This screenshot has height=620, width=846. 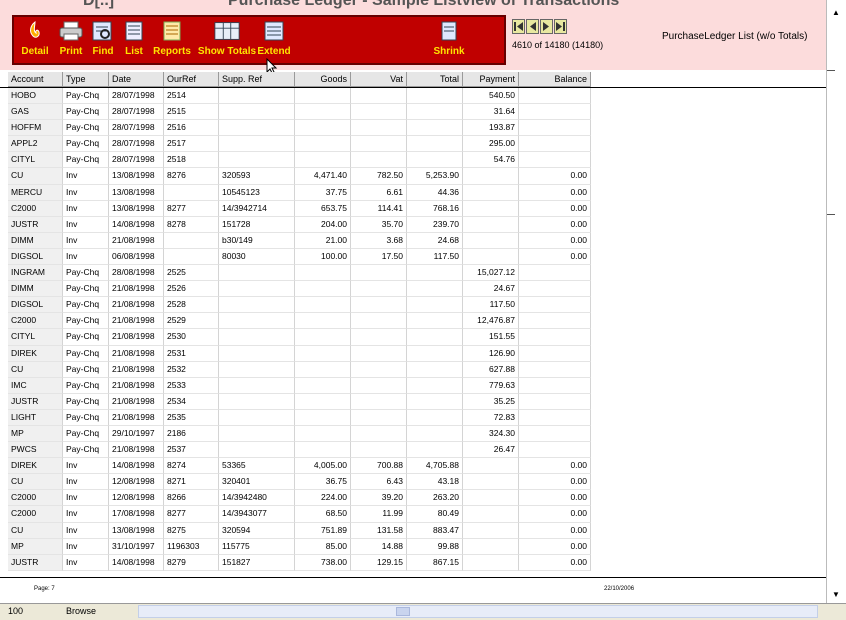 What do you see at coordinates (299, 128) in the screenshot?
I see `table-row: HOFFM Pay-Chq 28/07/1998 2516 193.87` at bounding box center [299, 128].